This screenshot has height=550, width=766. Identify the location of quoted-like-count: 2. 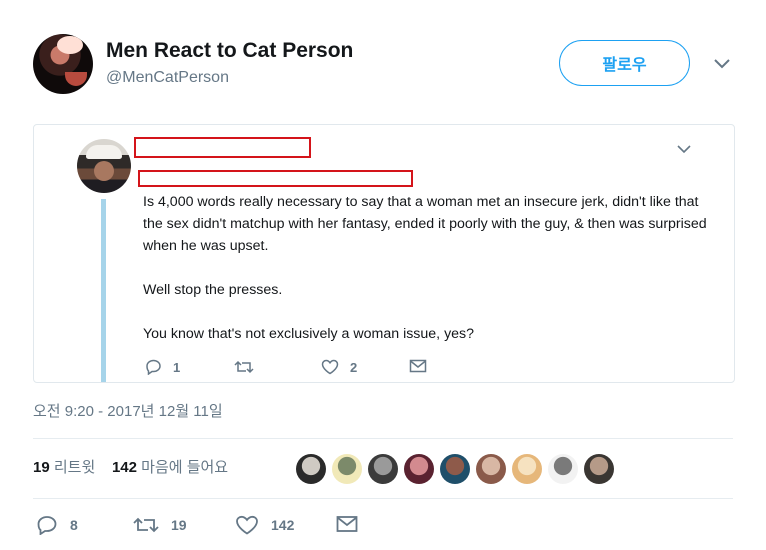
(354, 367).